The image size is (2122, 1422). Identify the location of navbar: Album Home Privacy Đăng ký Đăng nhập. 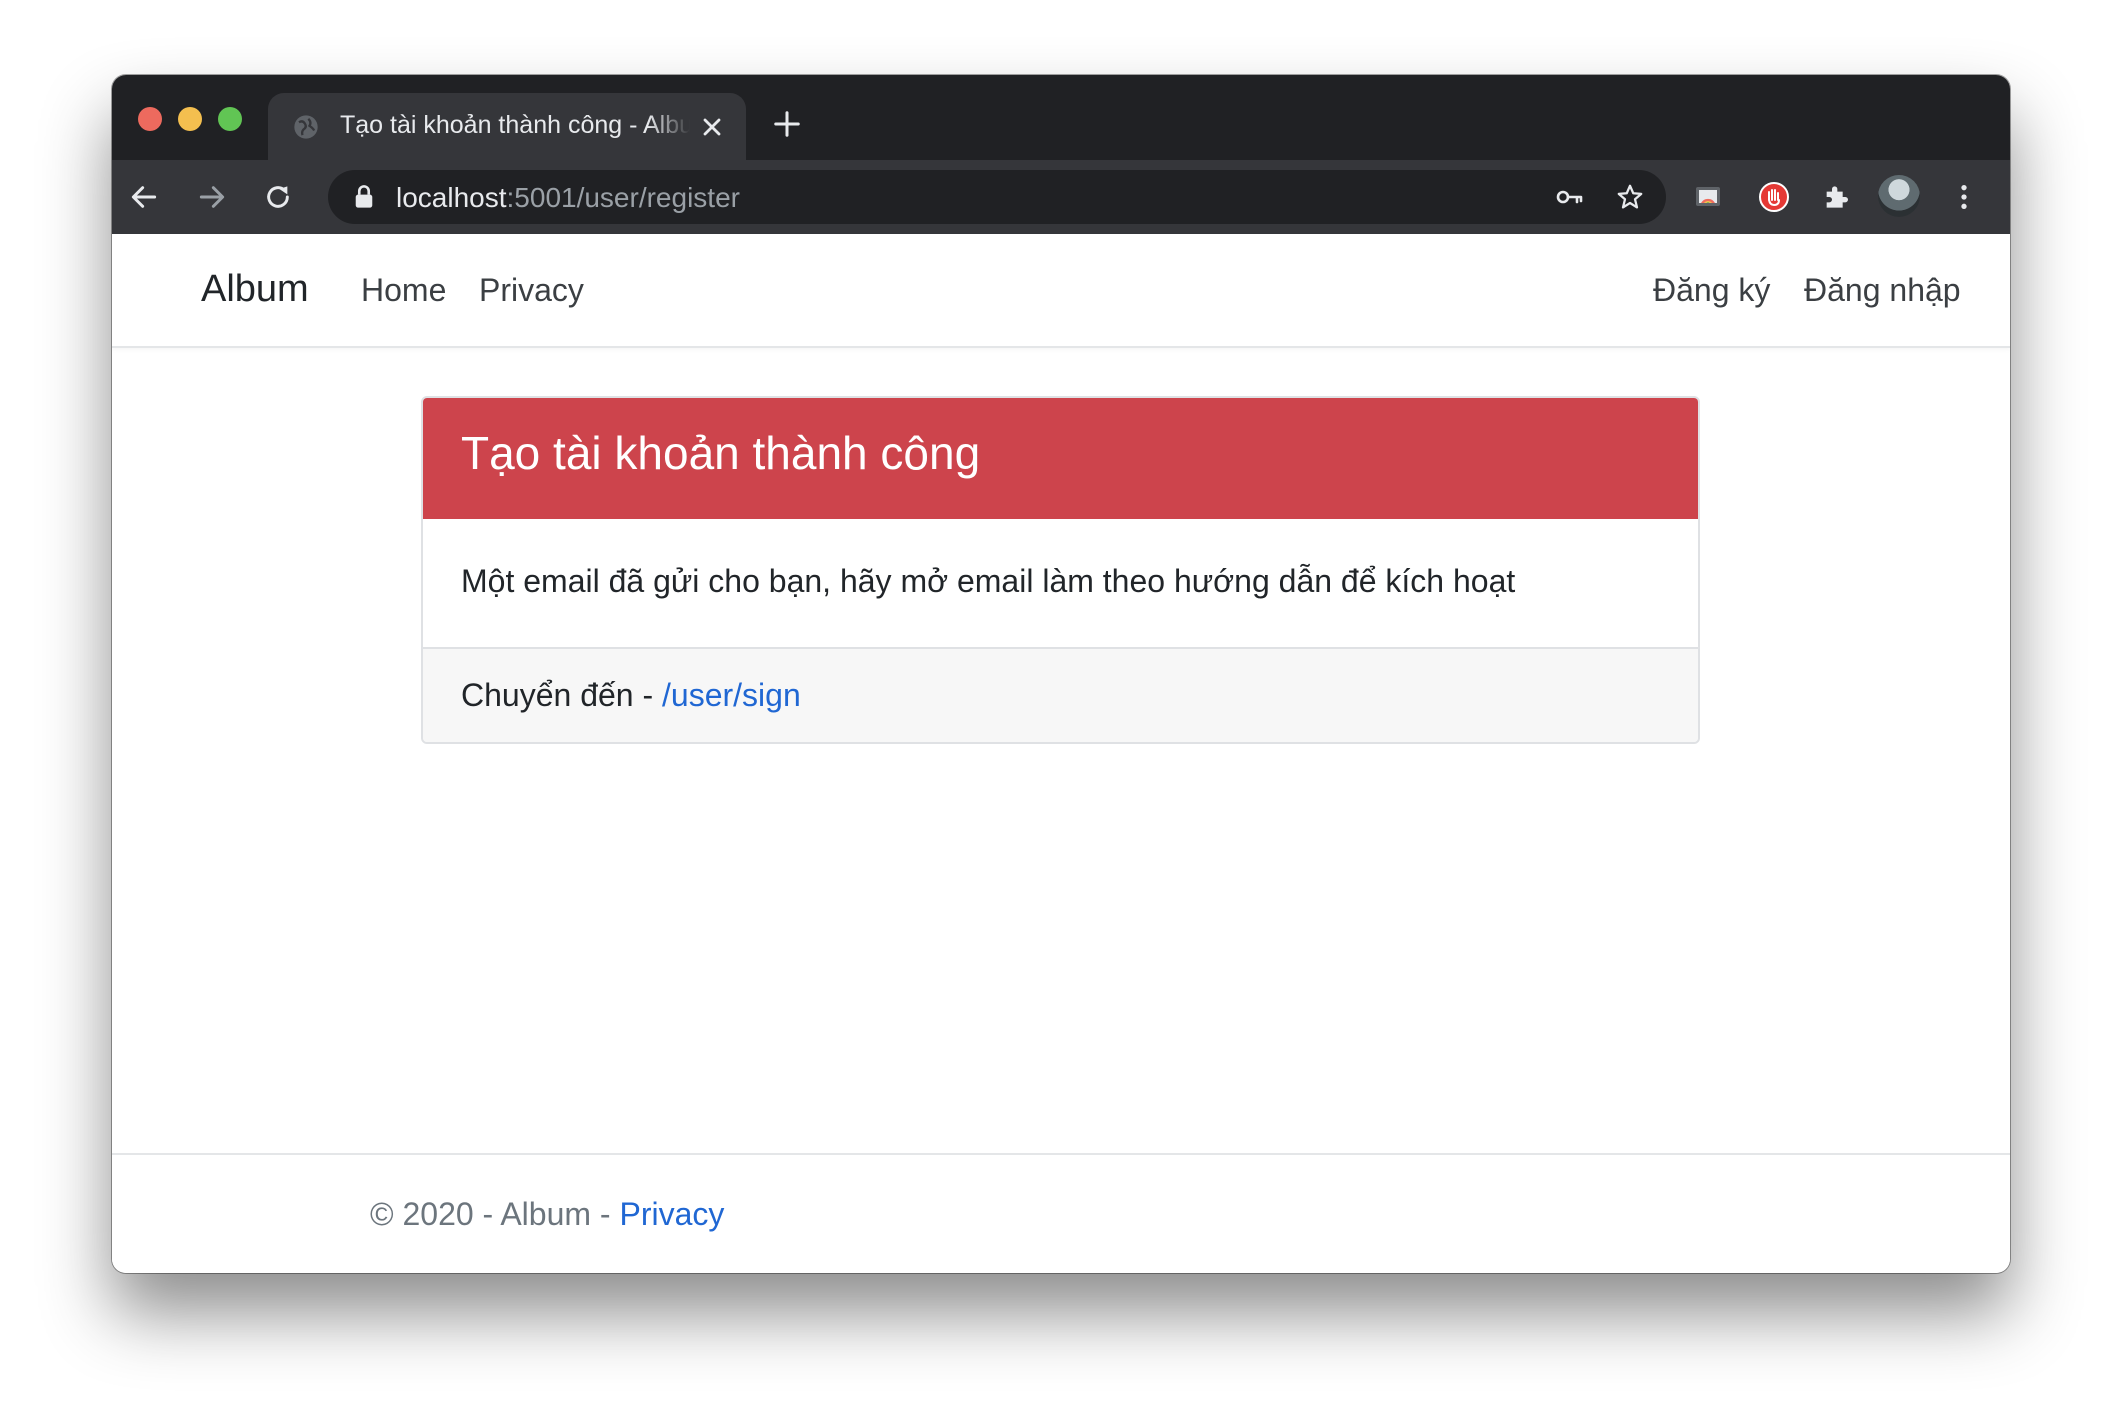
(1061, 291).